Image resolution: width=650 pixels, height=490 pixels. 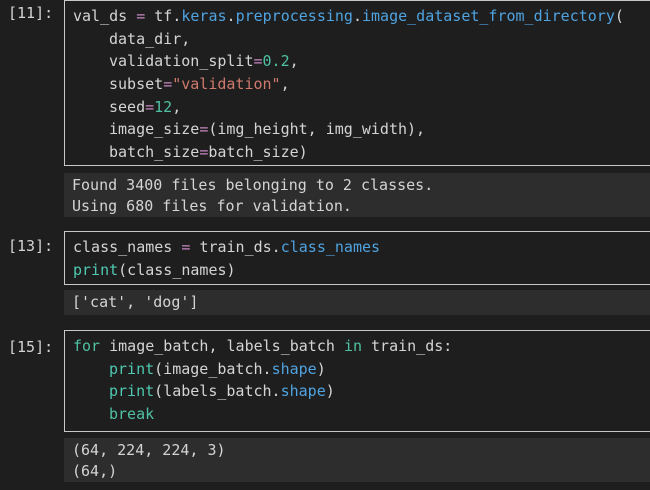 I want to click on code-line: seed=12,, so click(x=359, y=107).